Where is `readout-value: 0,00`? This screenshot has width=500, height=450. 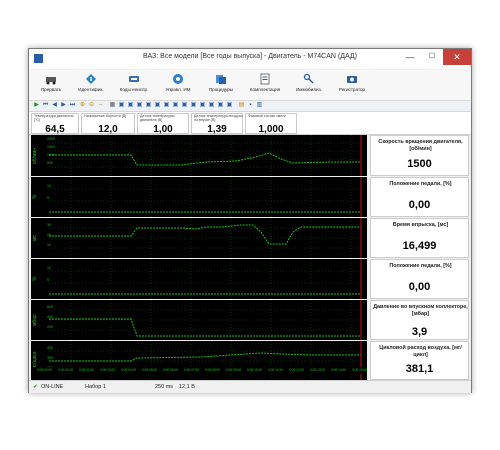
readout-value: 0,00 is located at coordinates (419, 205).